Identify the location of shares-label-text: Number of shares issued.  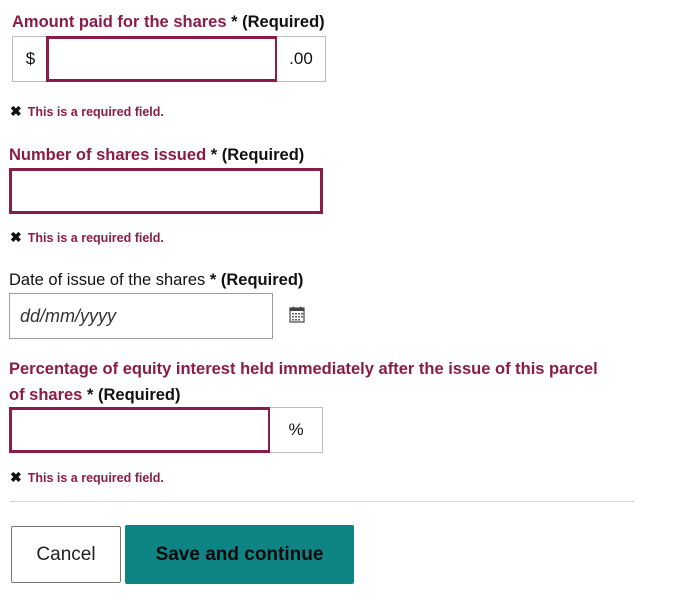
(108, 155).